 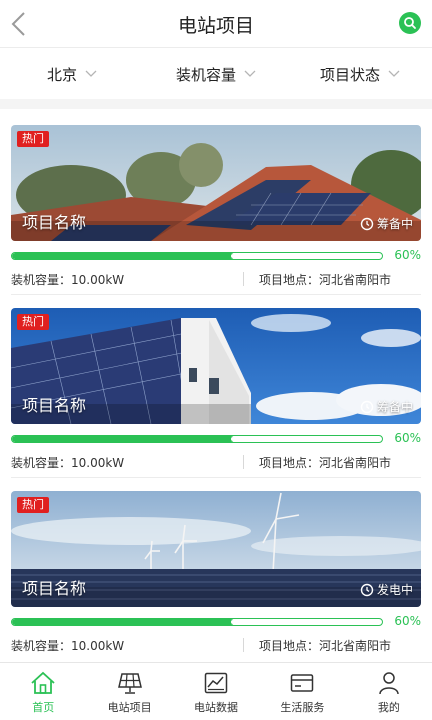 I want to click on tab-label: 我的, so click(x=388, y=707).